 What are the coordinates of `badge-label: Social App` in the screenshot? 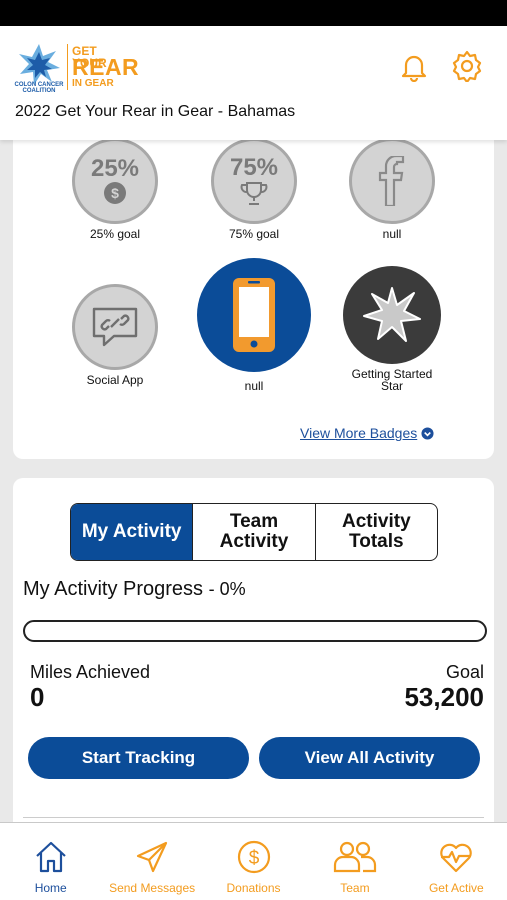 It's located at (115, 380).